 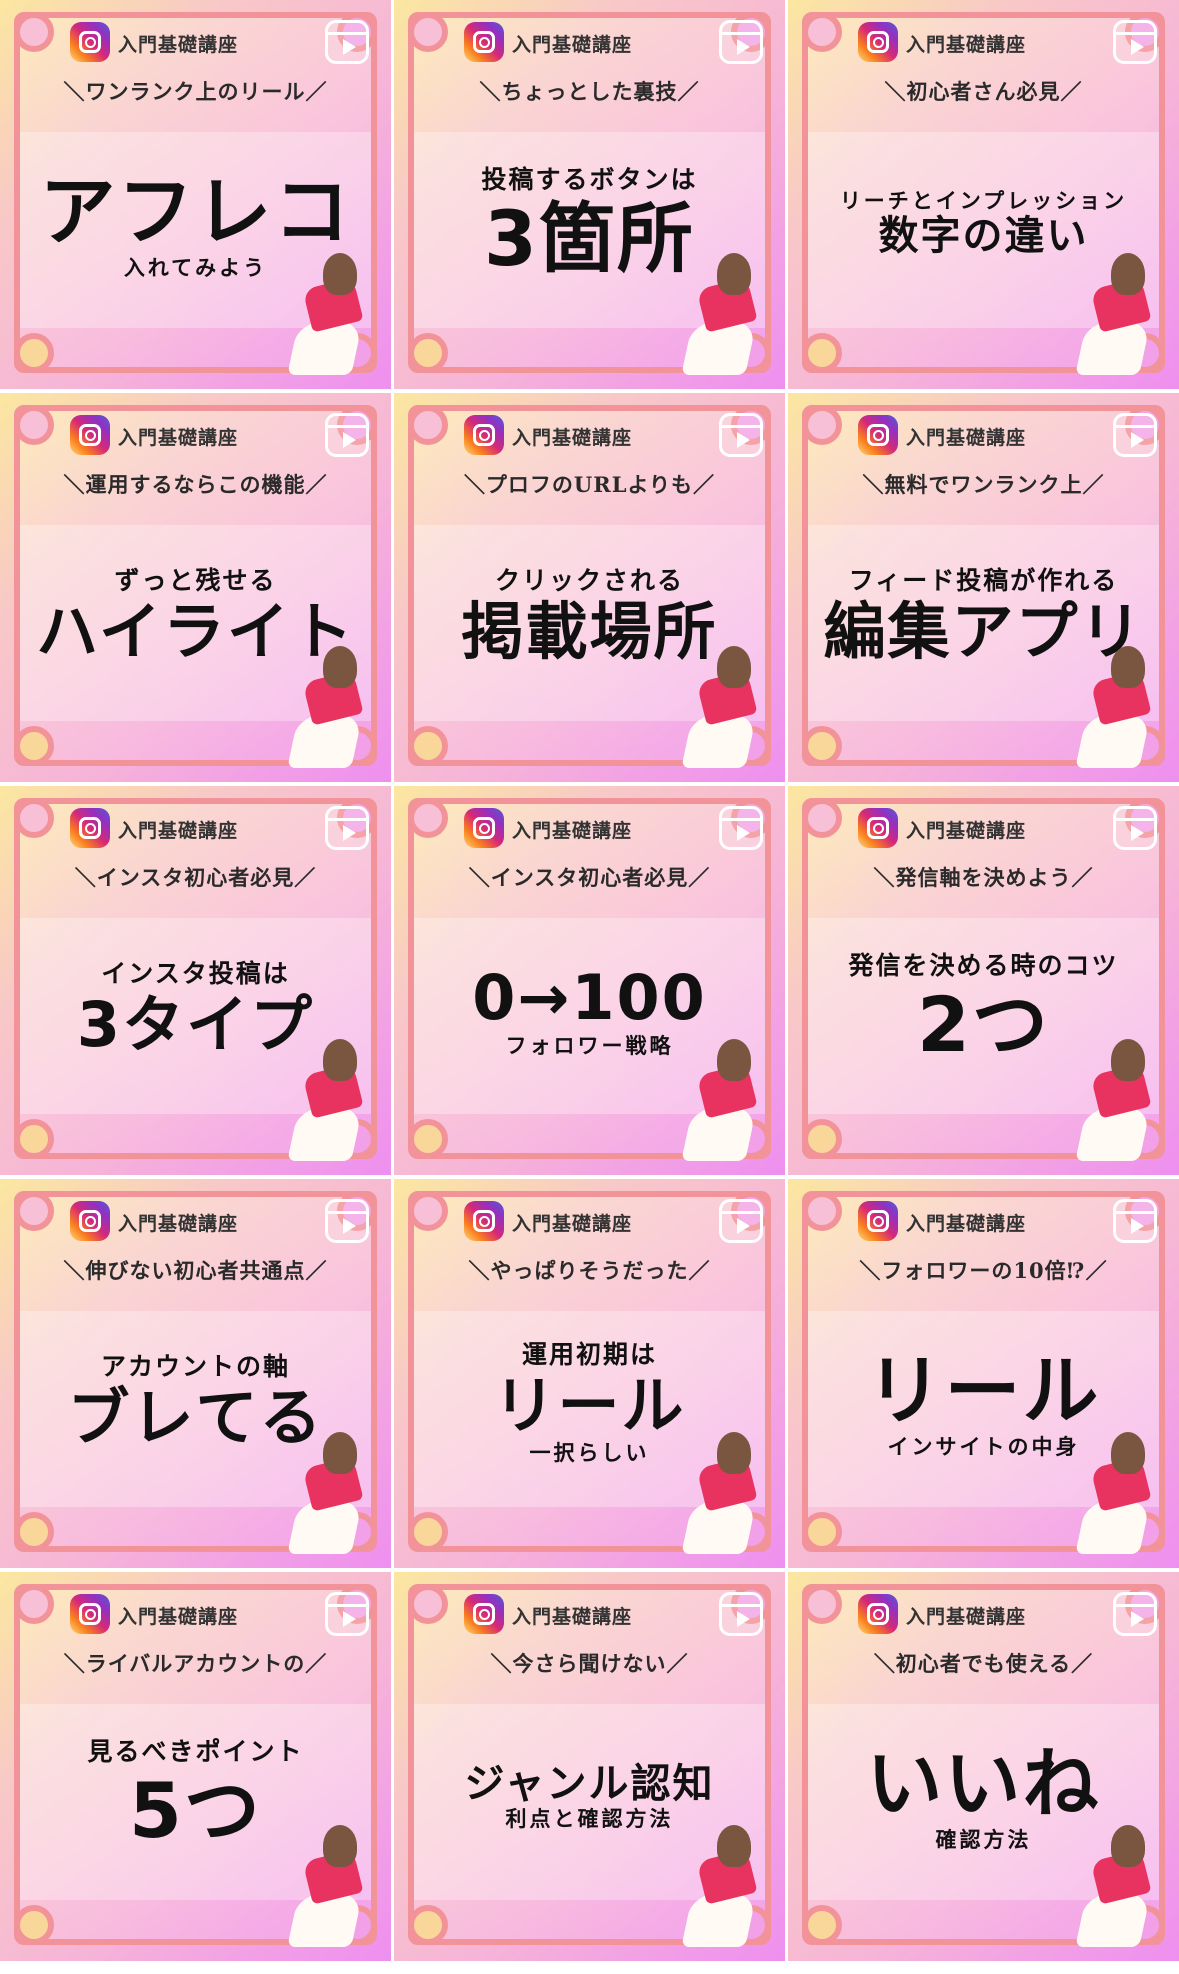 I want to click on reel-thumbnail: 入門基礎講座 ＼初心者さん必見／ リーチとインプレッション 数字の違い, so click(x=983, y=194).